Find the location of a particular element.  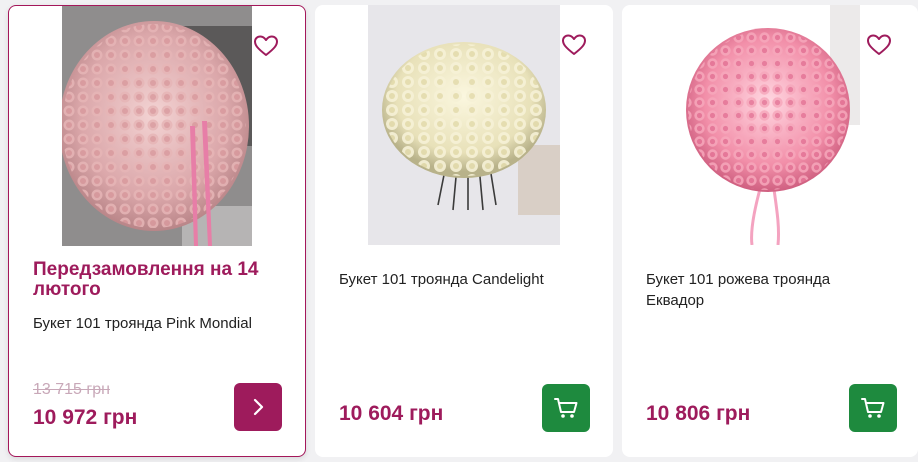

preorder-badge: Передзамовлення на 14 лютого is located at coordinates (146, 279).